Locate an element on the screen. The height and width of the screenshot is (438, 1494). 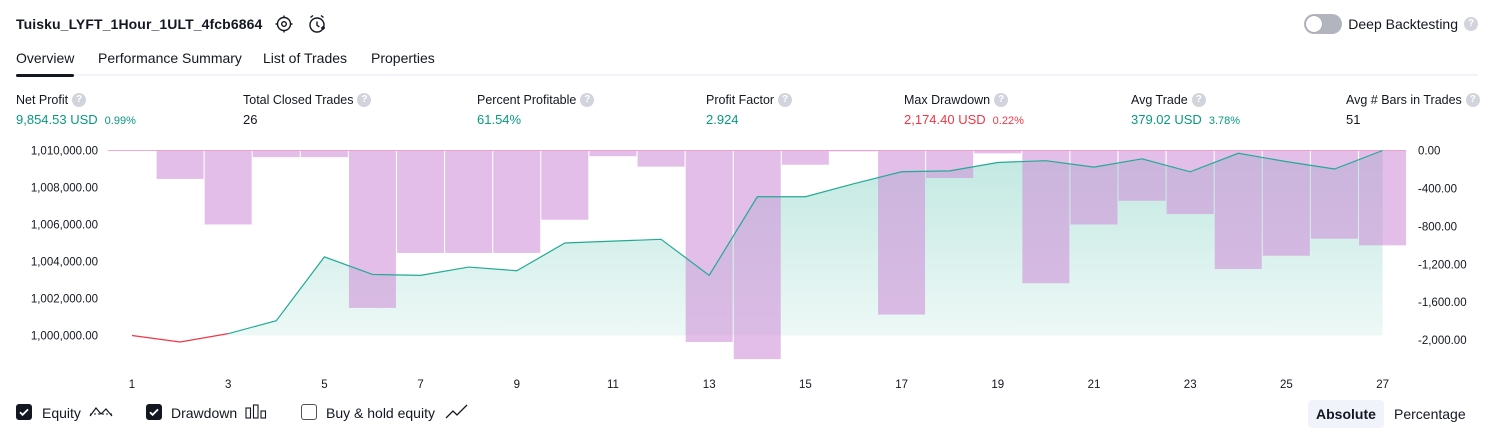
right-axis-tick-label: 0.00 is located at coordinates (1429, 152).